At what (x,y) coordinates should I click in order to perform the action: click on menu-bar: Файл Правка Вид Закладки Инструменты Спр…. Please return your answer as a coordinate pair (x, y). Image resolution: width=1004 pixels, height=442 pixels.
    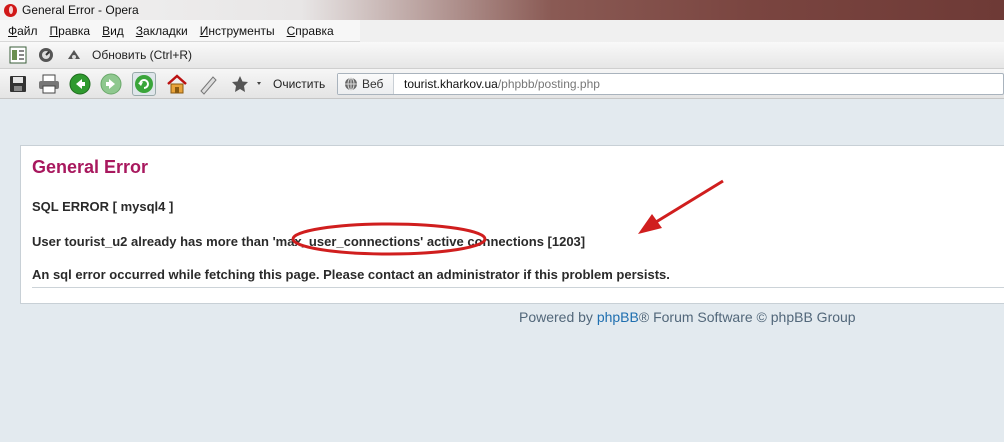
    Looking at the image, I should click on (502, 31).